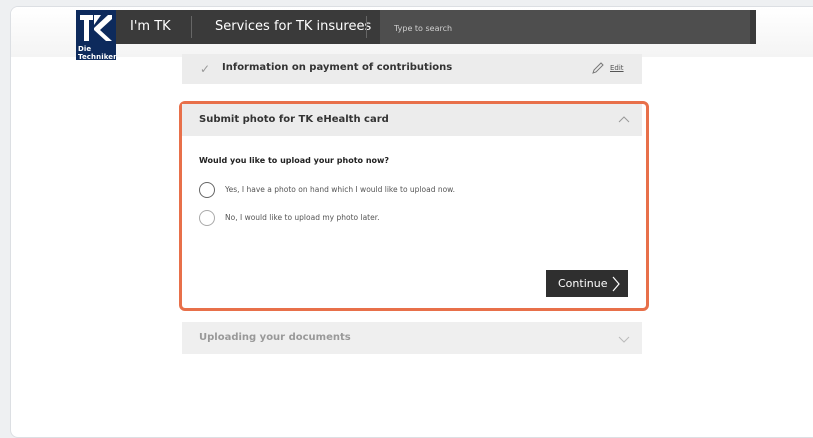 Image resolution: width=813 pixels, height=438 pixels. I want to click on step-header: Submit photo for TK eHealth card, so click(412, 120).